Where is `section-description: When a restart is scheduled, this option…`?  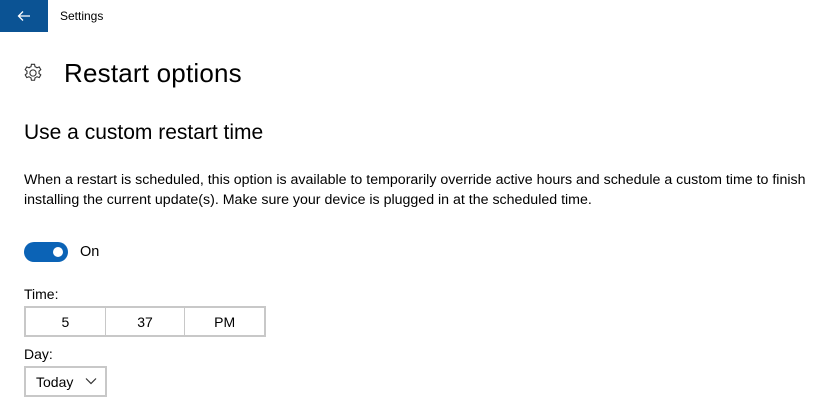 section-description: When a restart is scheduled, this option… is located at coordinates (415, 190).